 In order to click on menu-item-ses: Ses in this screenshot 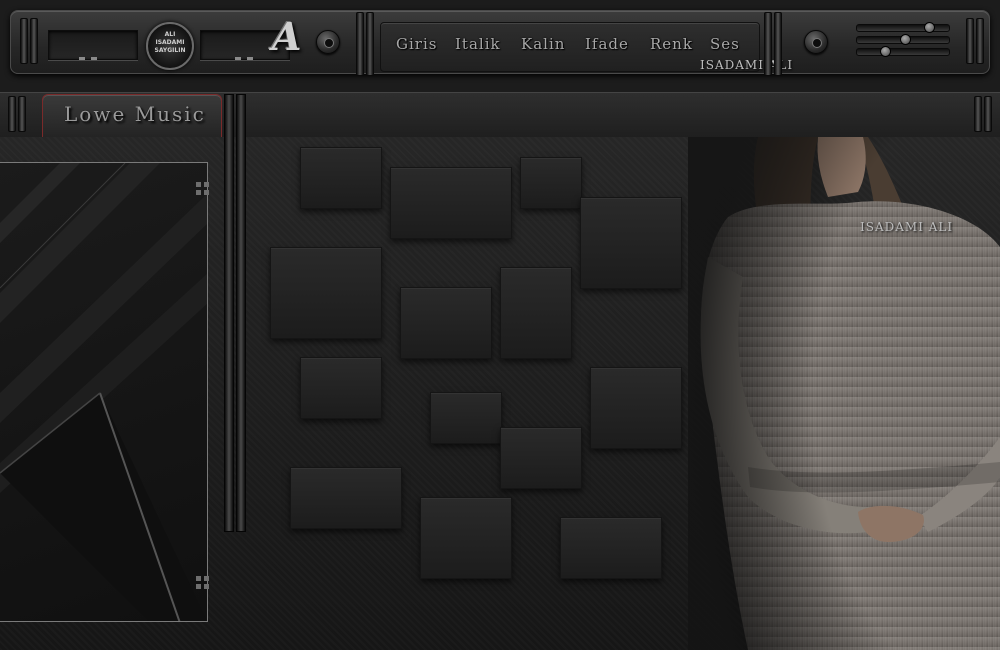, I will do `click(725, 44)`.